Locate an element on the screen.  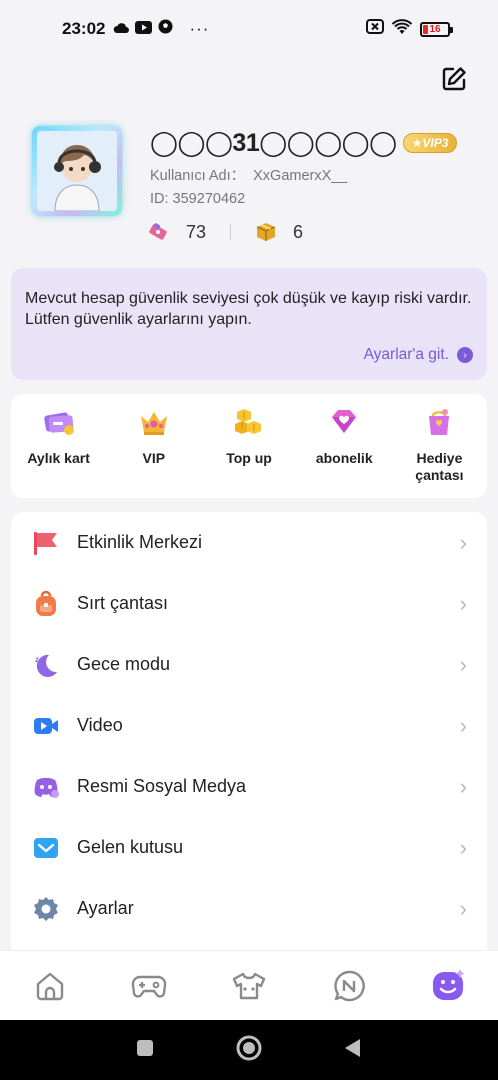
edit-icon is located at coordinates (454, 79).